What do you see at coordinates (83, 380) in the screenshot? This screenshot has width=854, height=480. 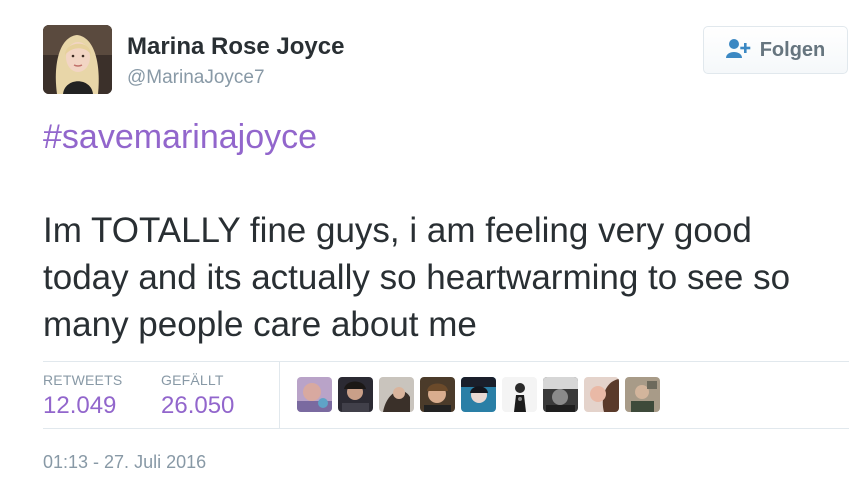 I see `retweets-label: RETWEETS` at bounding box center [83, 380].